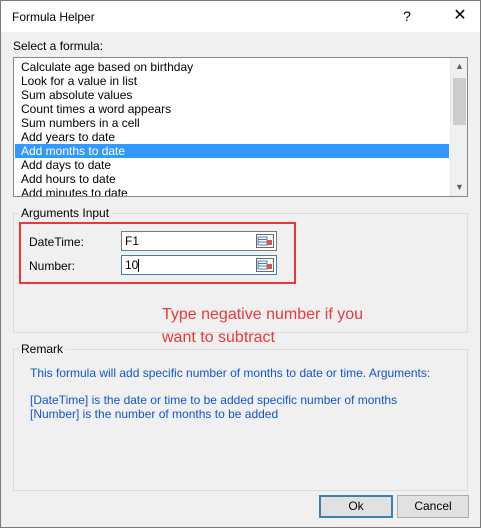 The image size is (481, 528). What do you see at coordinates (218, 337) in the screenshot?
I see `annotation-line-2: want to subtract` at bounding box center [218, 337].